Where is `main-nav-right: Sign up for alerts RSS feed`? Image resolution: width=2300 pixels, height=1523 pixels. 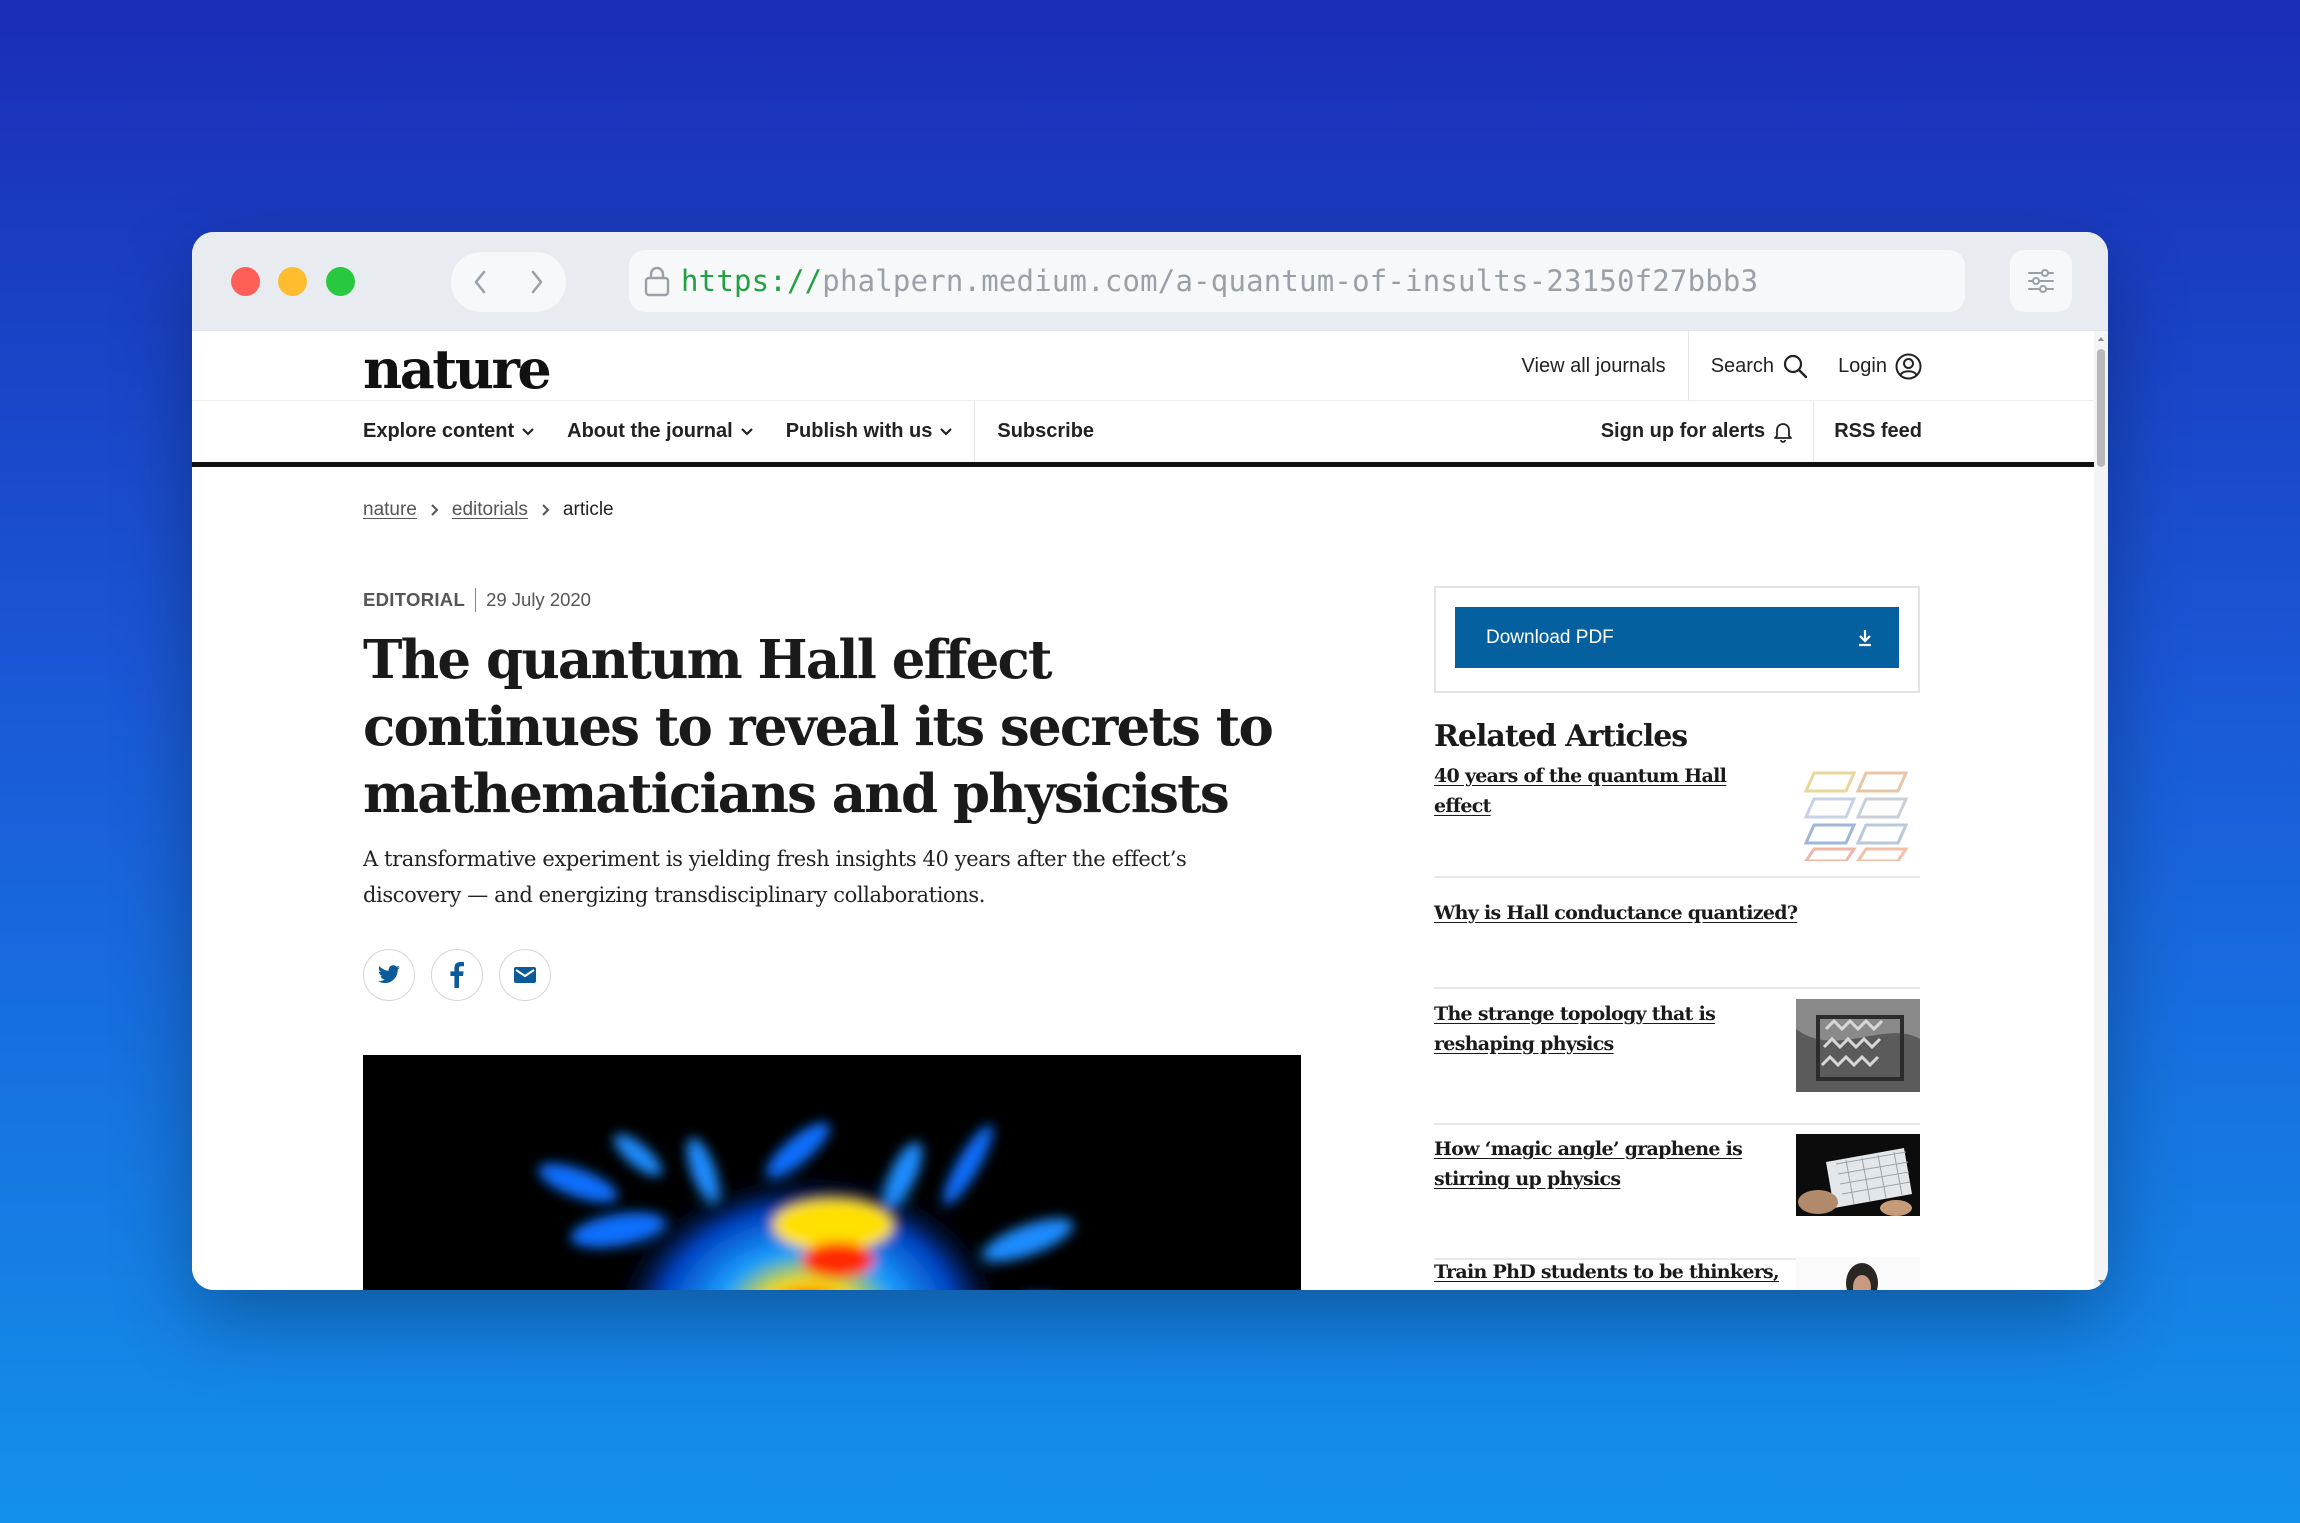 main-nav-right: Sign up for alerts RSS feed is located at coordinates (1761, 431).